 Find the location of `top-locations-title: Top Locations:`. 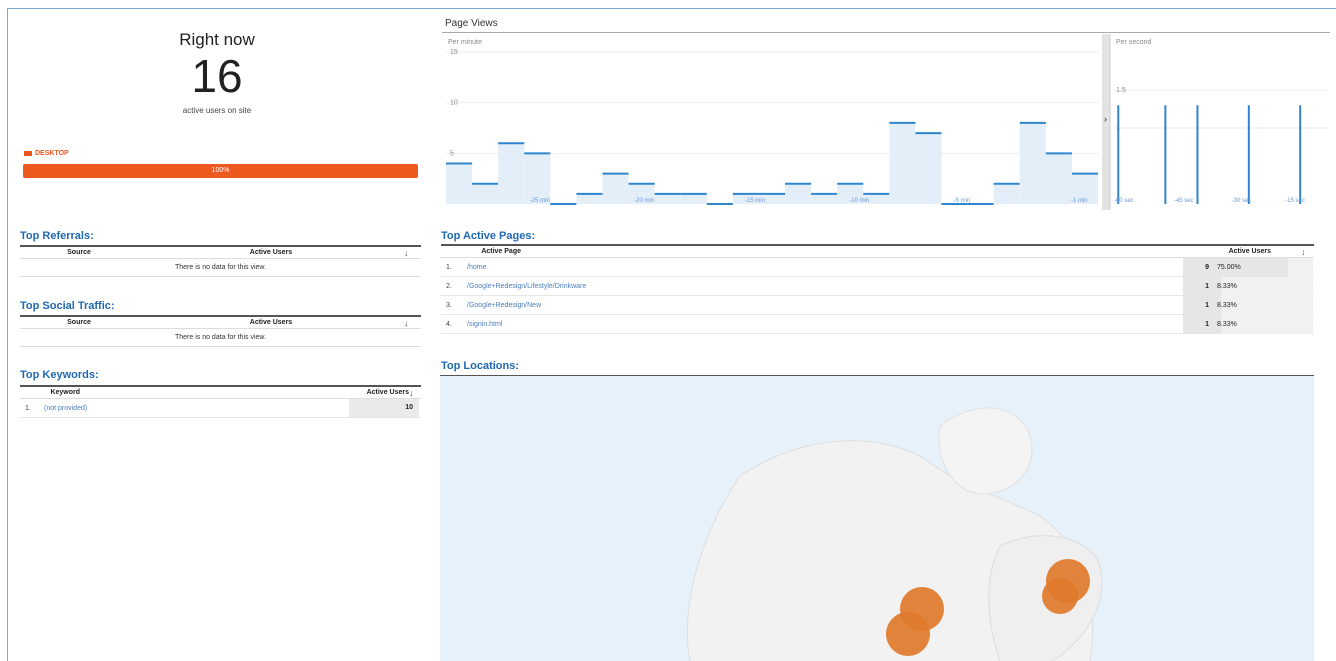

top-locations-title: Top Locations: is located at coordinates (480, 366).